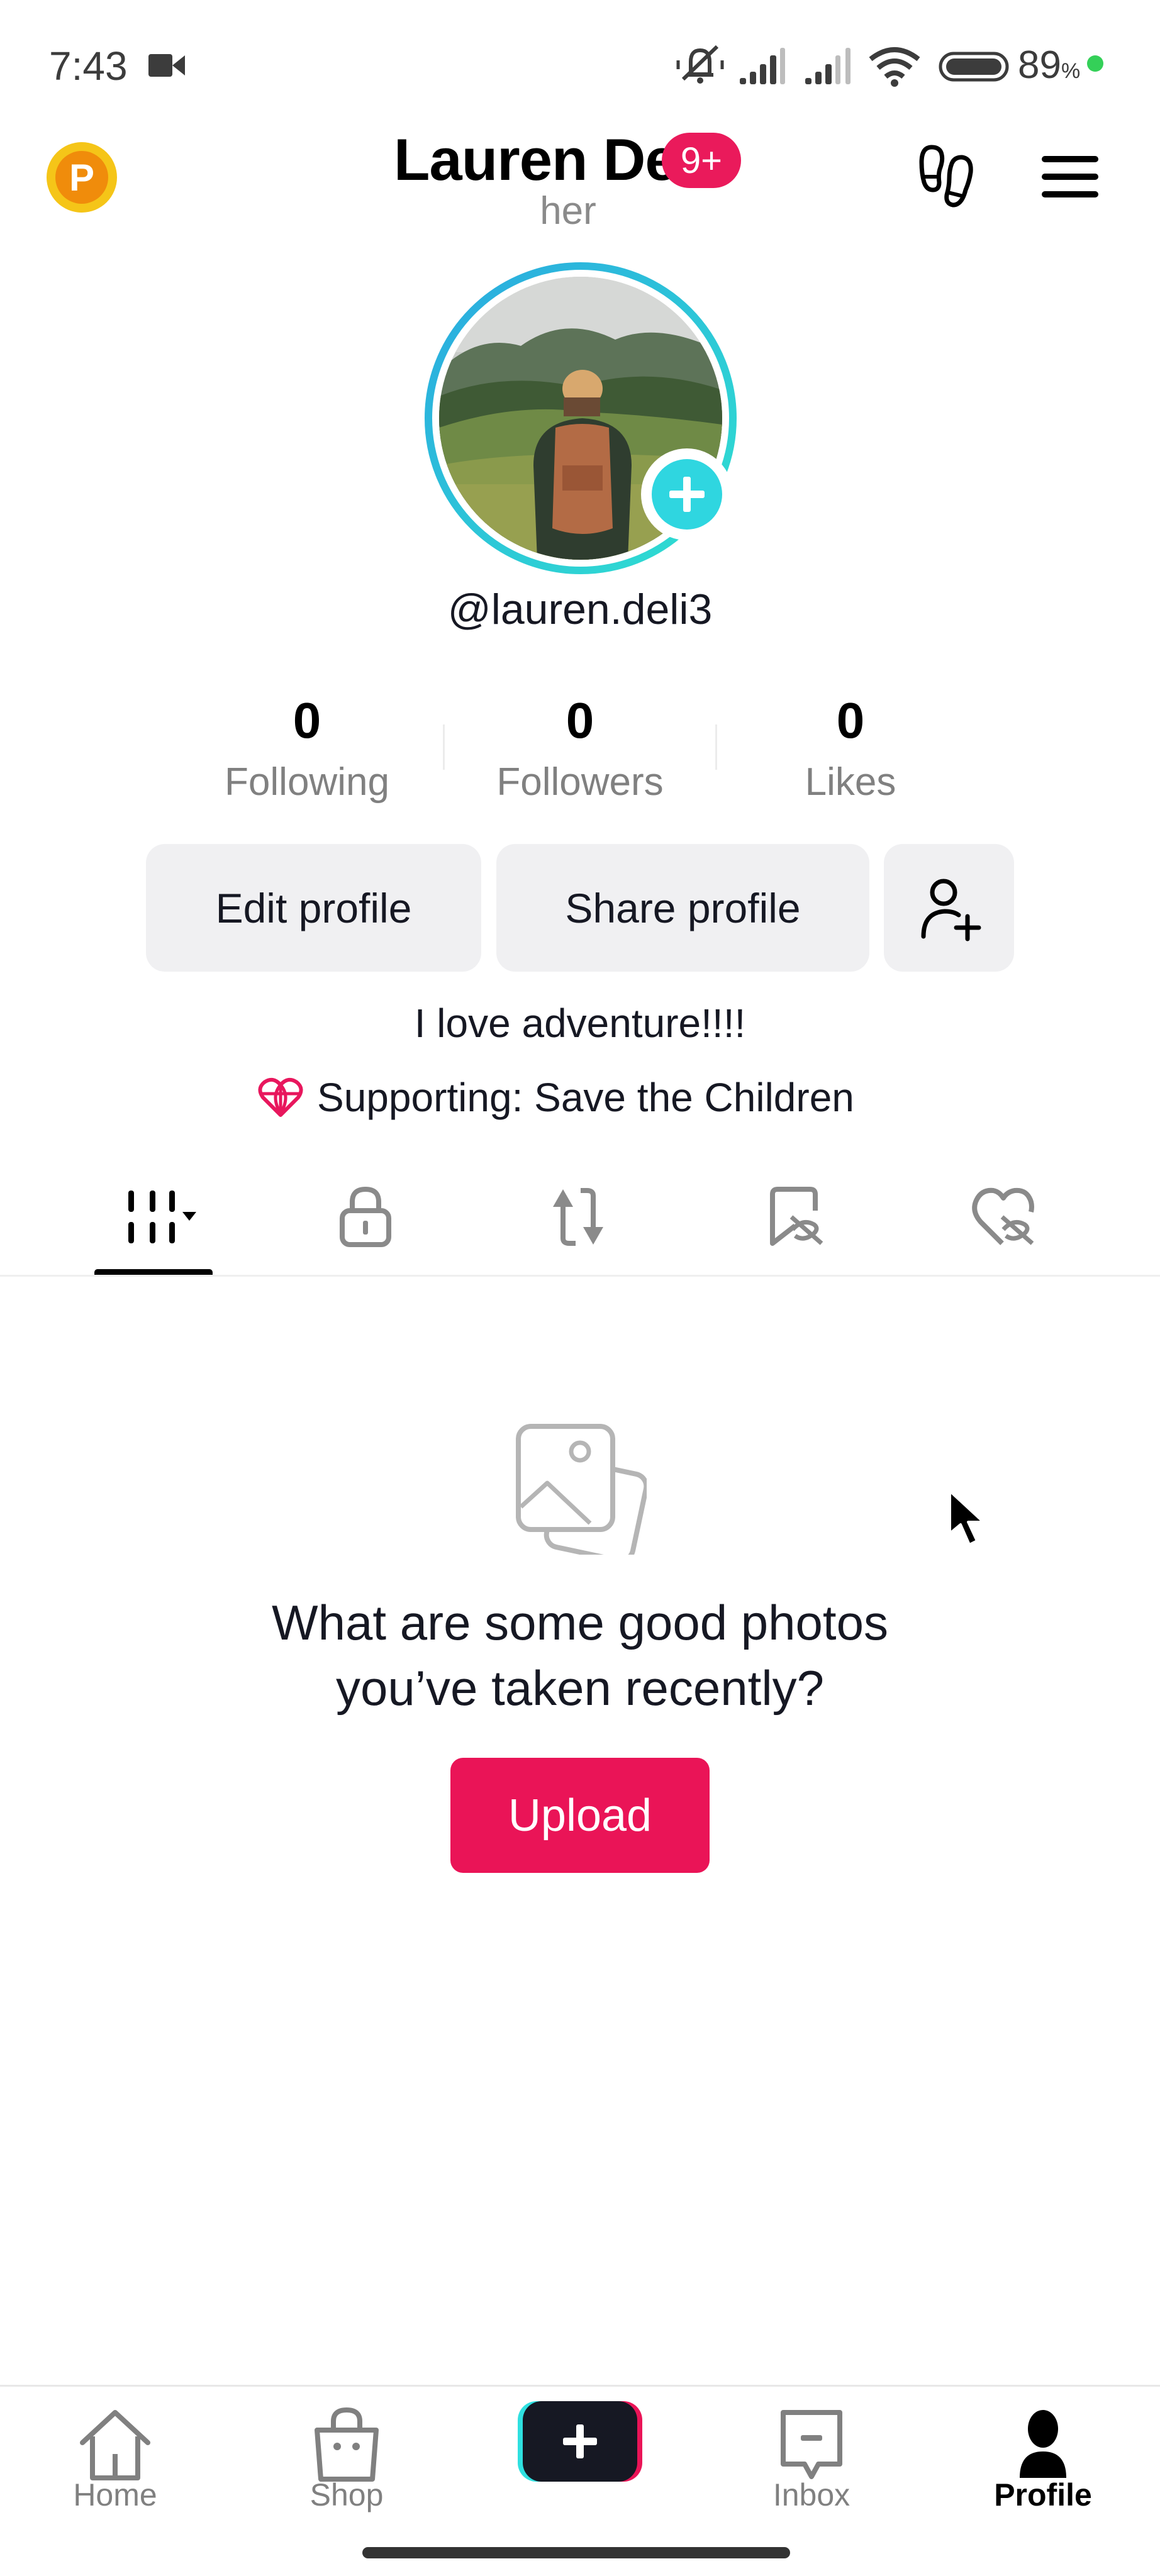 This screenshot has height=2576, width=1160. I want to click on tab-divider, so click(580, 1276).